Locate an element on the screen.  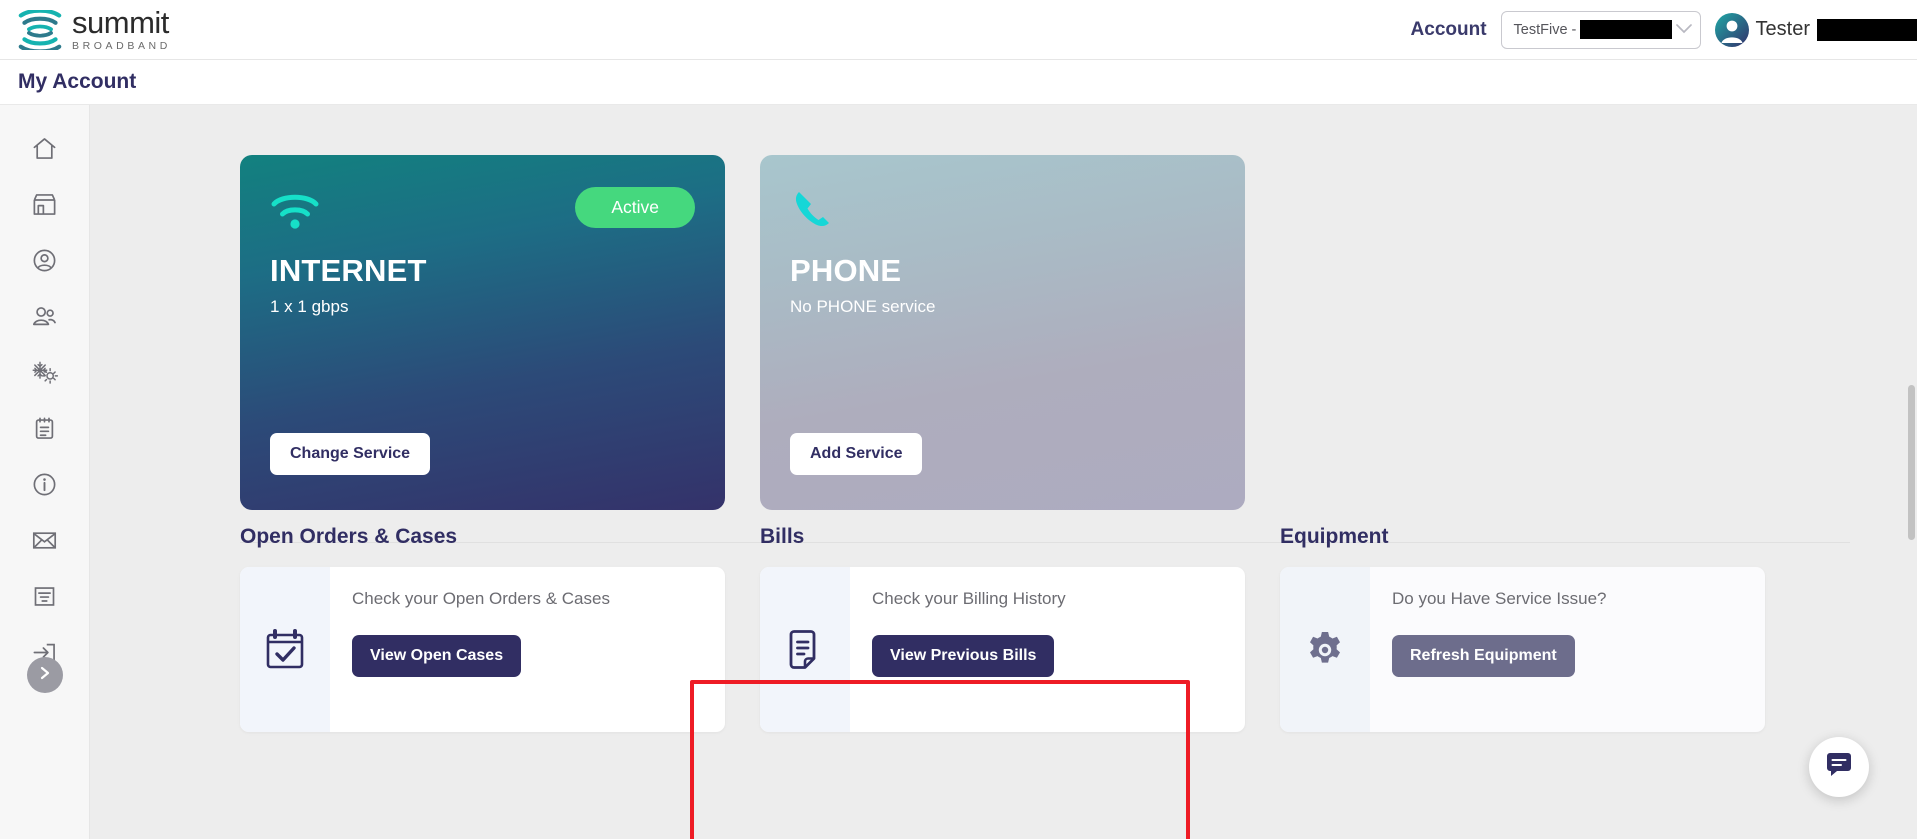
sidebar-item-shop is located at coordinates (45, 207).